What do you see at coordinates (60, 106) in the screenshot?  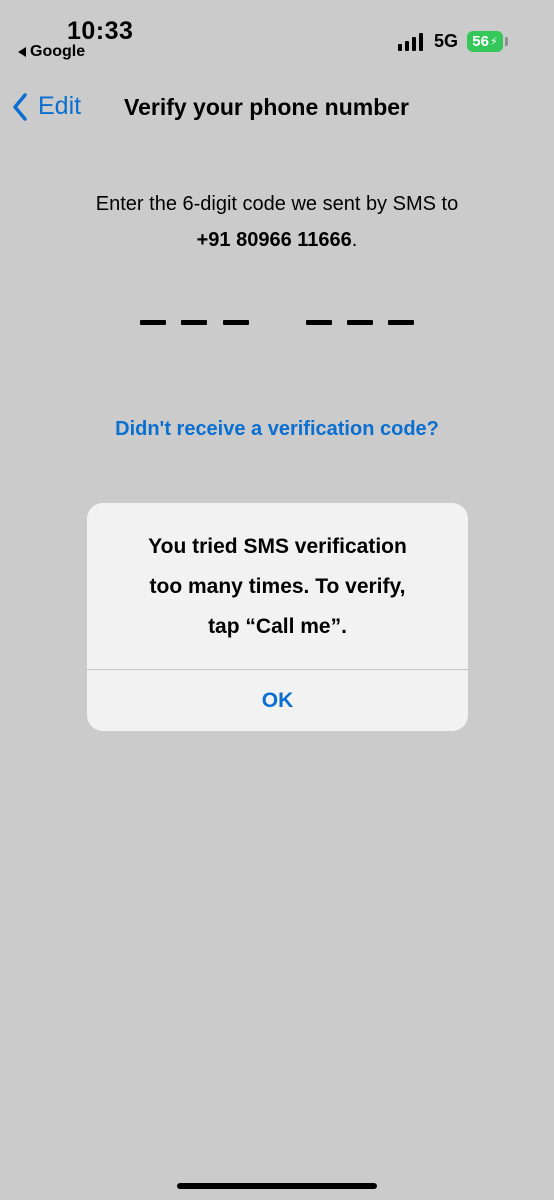 I see `back-button-label: Edit` at bounding box center [60, 106].